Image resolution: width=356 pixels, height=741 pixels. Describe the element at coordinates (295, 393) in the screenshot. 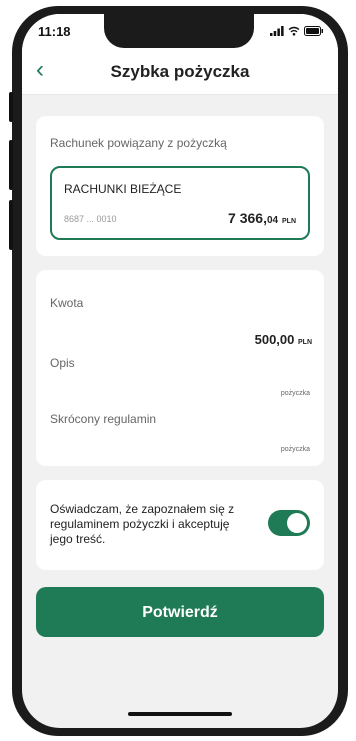

I see `description-value: pożyczka` at that location.